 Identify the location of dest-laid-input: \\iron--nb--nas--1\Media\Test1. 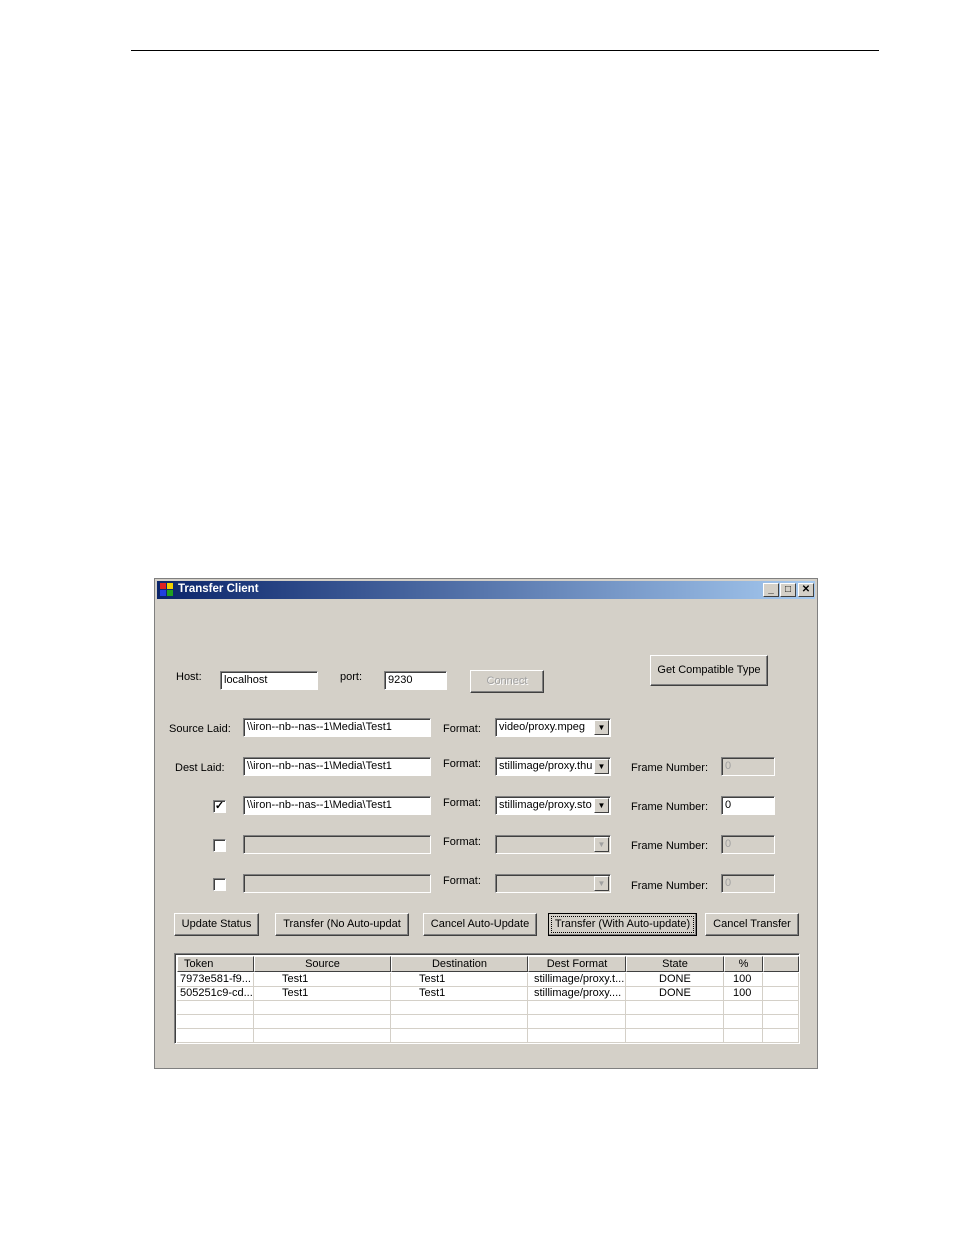
(337, 766).